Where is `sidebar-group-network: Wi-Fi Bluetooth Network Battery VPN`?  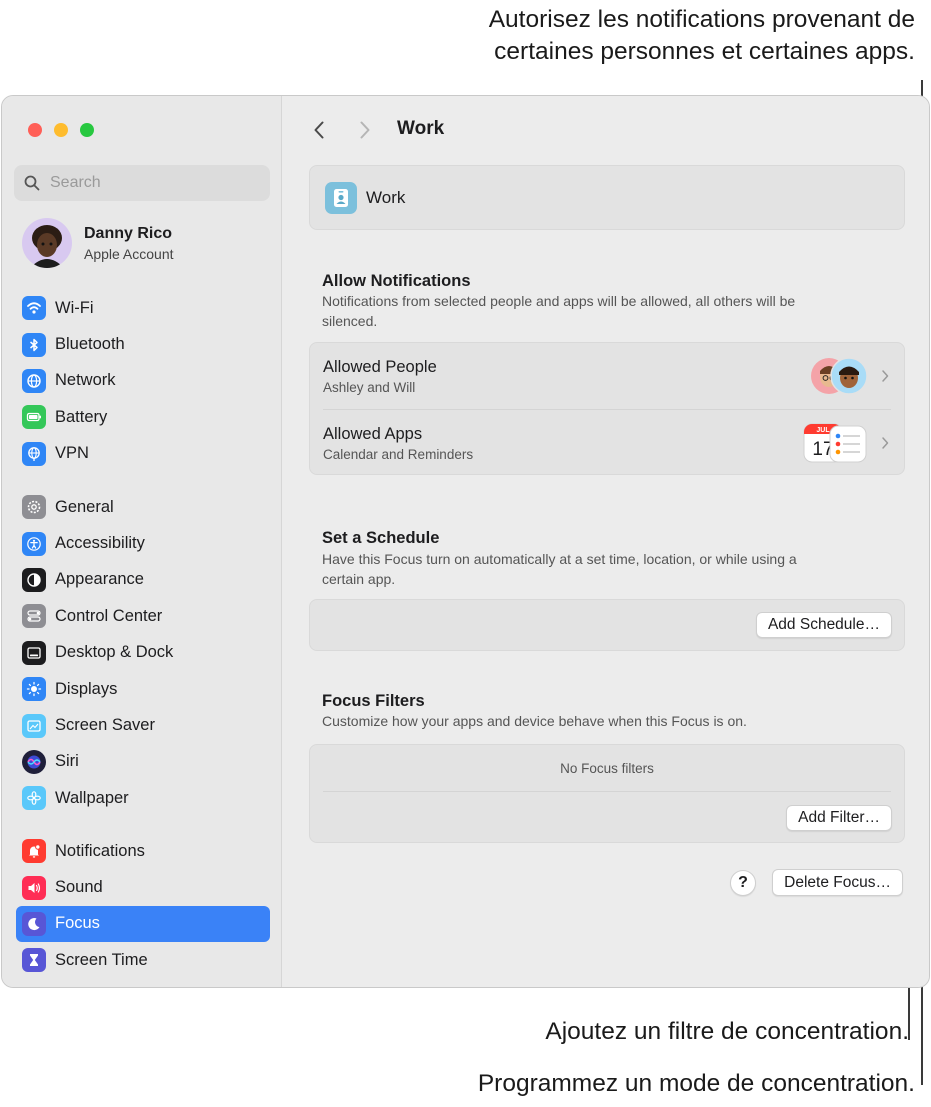 sidebar-group-network: Wi-Fi Bluetooth Network Battery VPN is located at coordinates (143, 381).